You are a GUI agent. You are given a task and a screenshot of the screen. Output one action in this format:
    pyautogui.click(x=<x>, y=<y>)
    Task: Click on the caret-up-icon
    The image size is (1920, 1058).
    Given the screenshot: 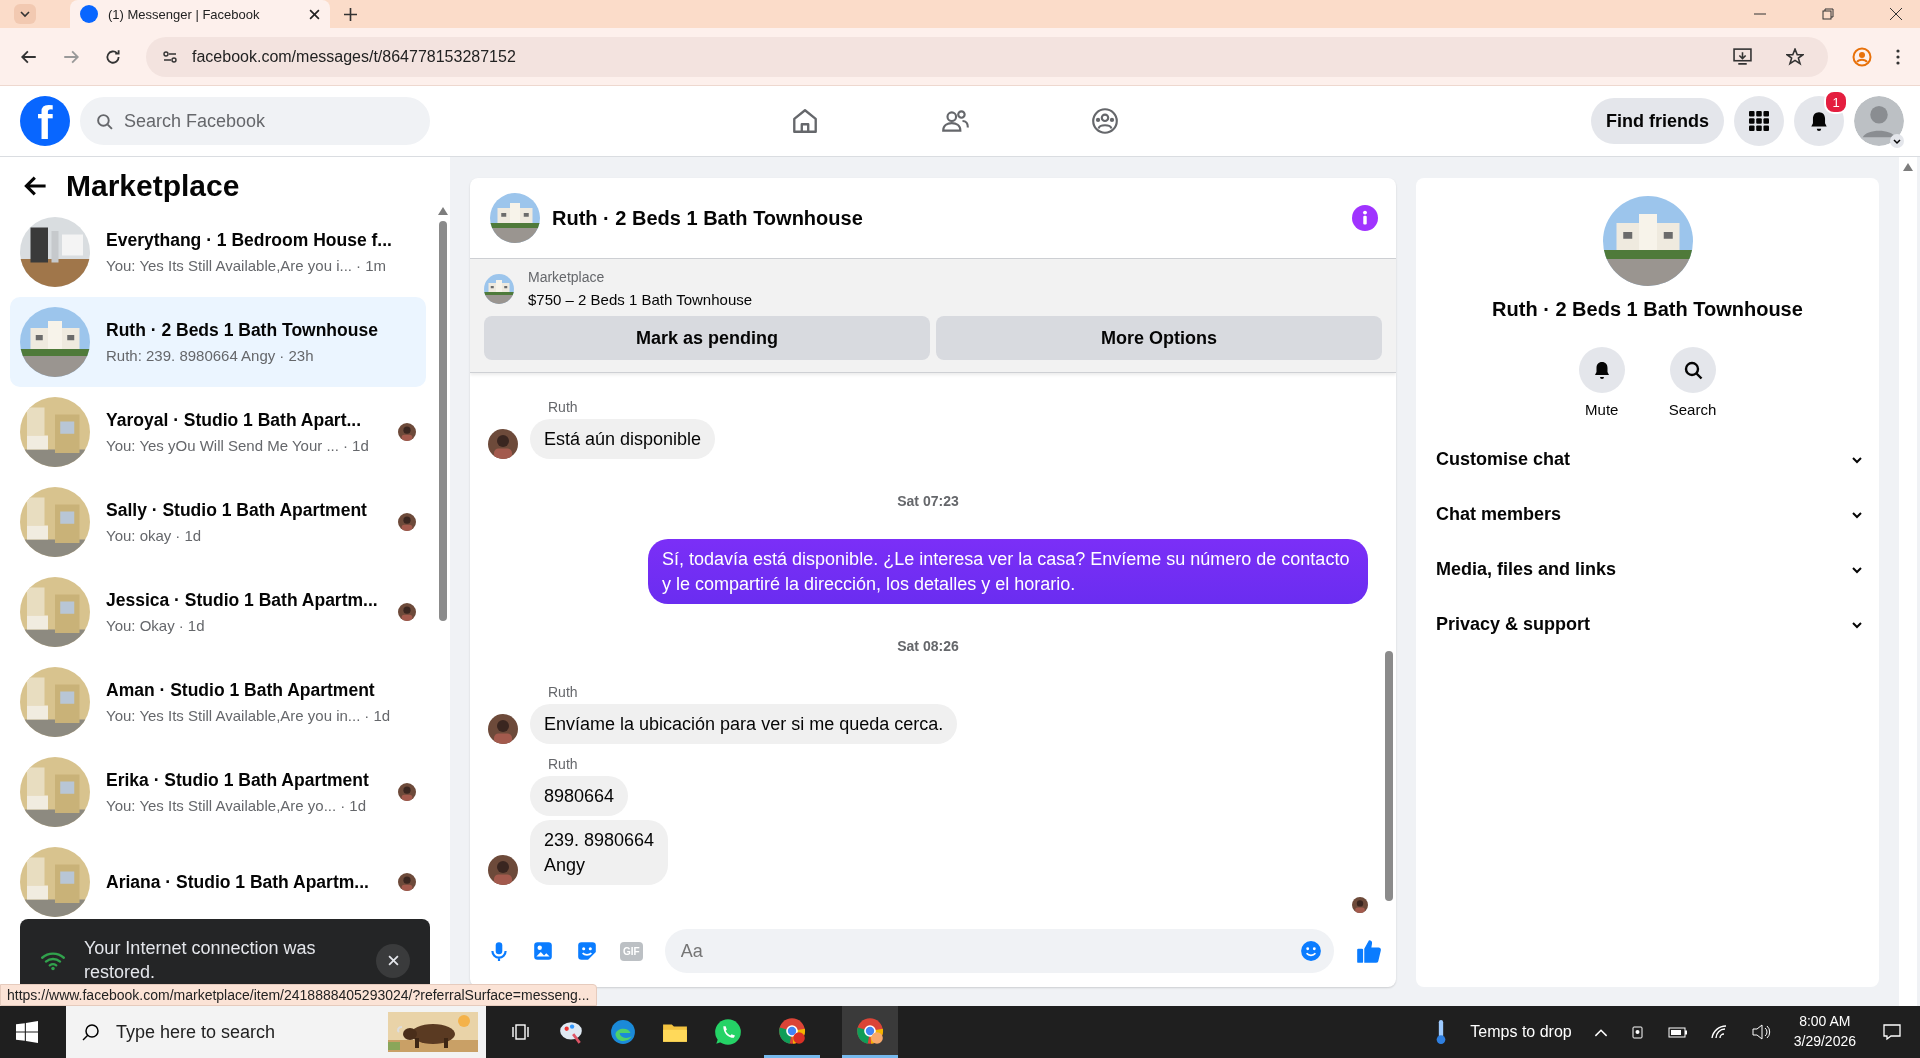 What is the action you would take?
    pyautogui.click(x=1600, y=1032)
    